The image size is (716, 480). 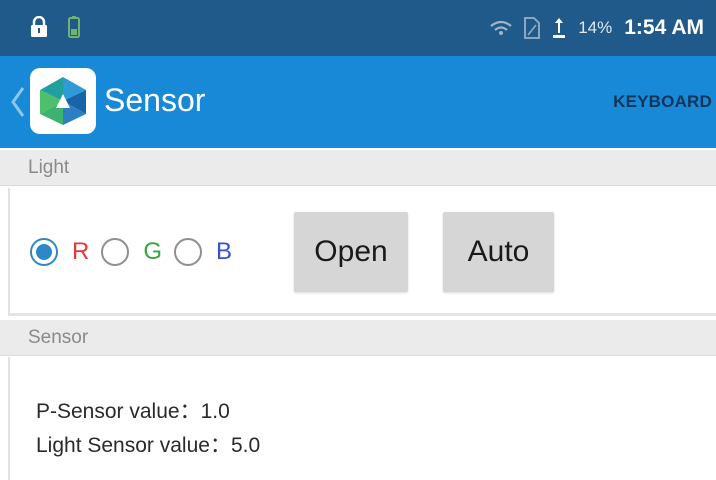 What do you see at coordinates (245, 445) in the screenshot?
I see `light-sensor-value: 5.0` at bounding box center [245, 445].